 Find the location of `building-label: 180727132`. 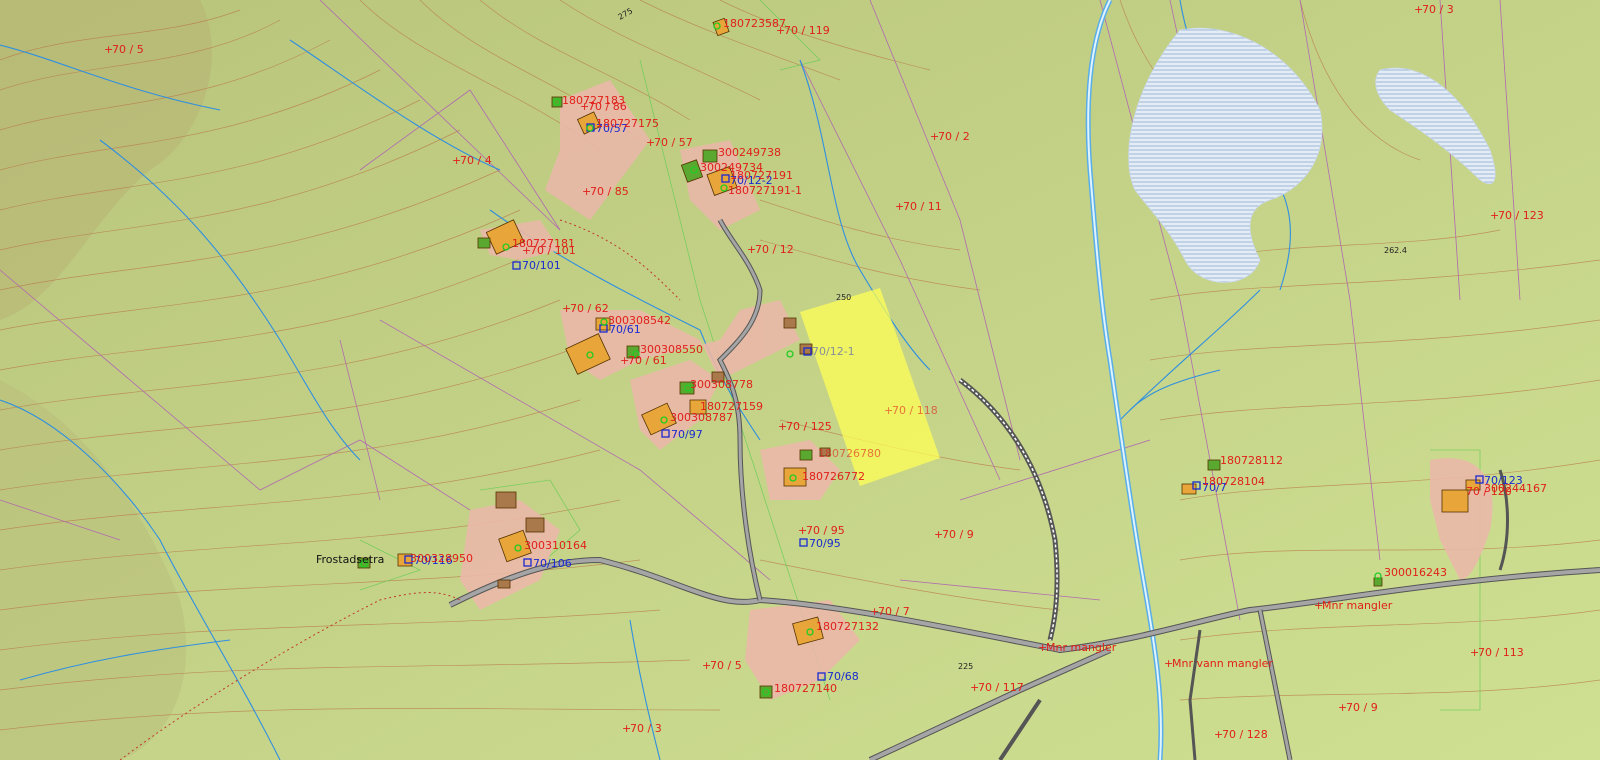

building-label: 180727132 is located at coordinates (847, 626).